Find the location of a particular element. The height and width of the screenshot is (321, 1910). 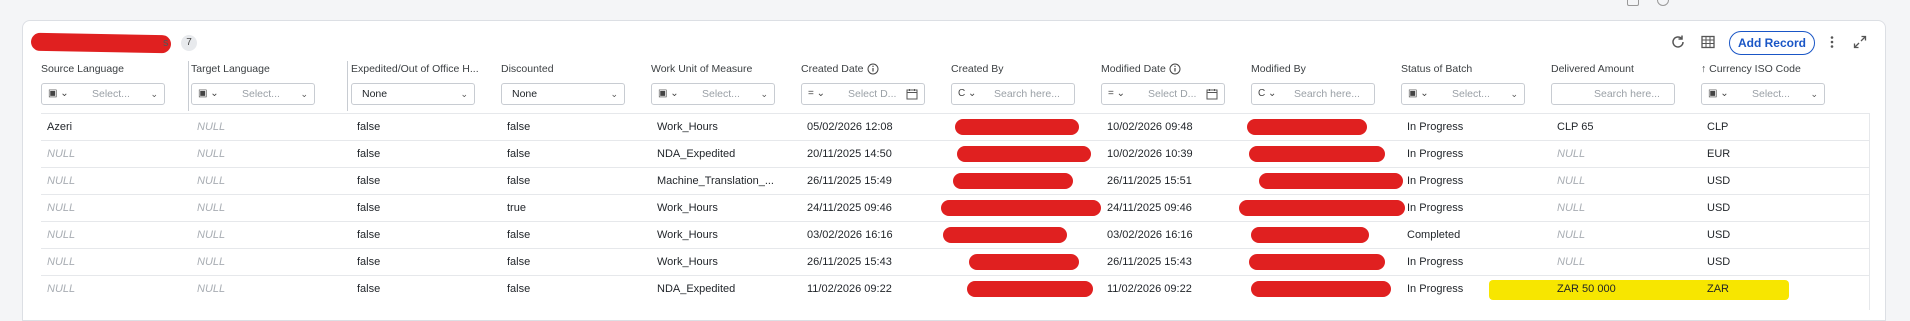

title-suffix: s is located at coordinates (166, 43).